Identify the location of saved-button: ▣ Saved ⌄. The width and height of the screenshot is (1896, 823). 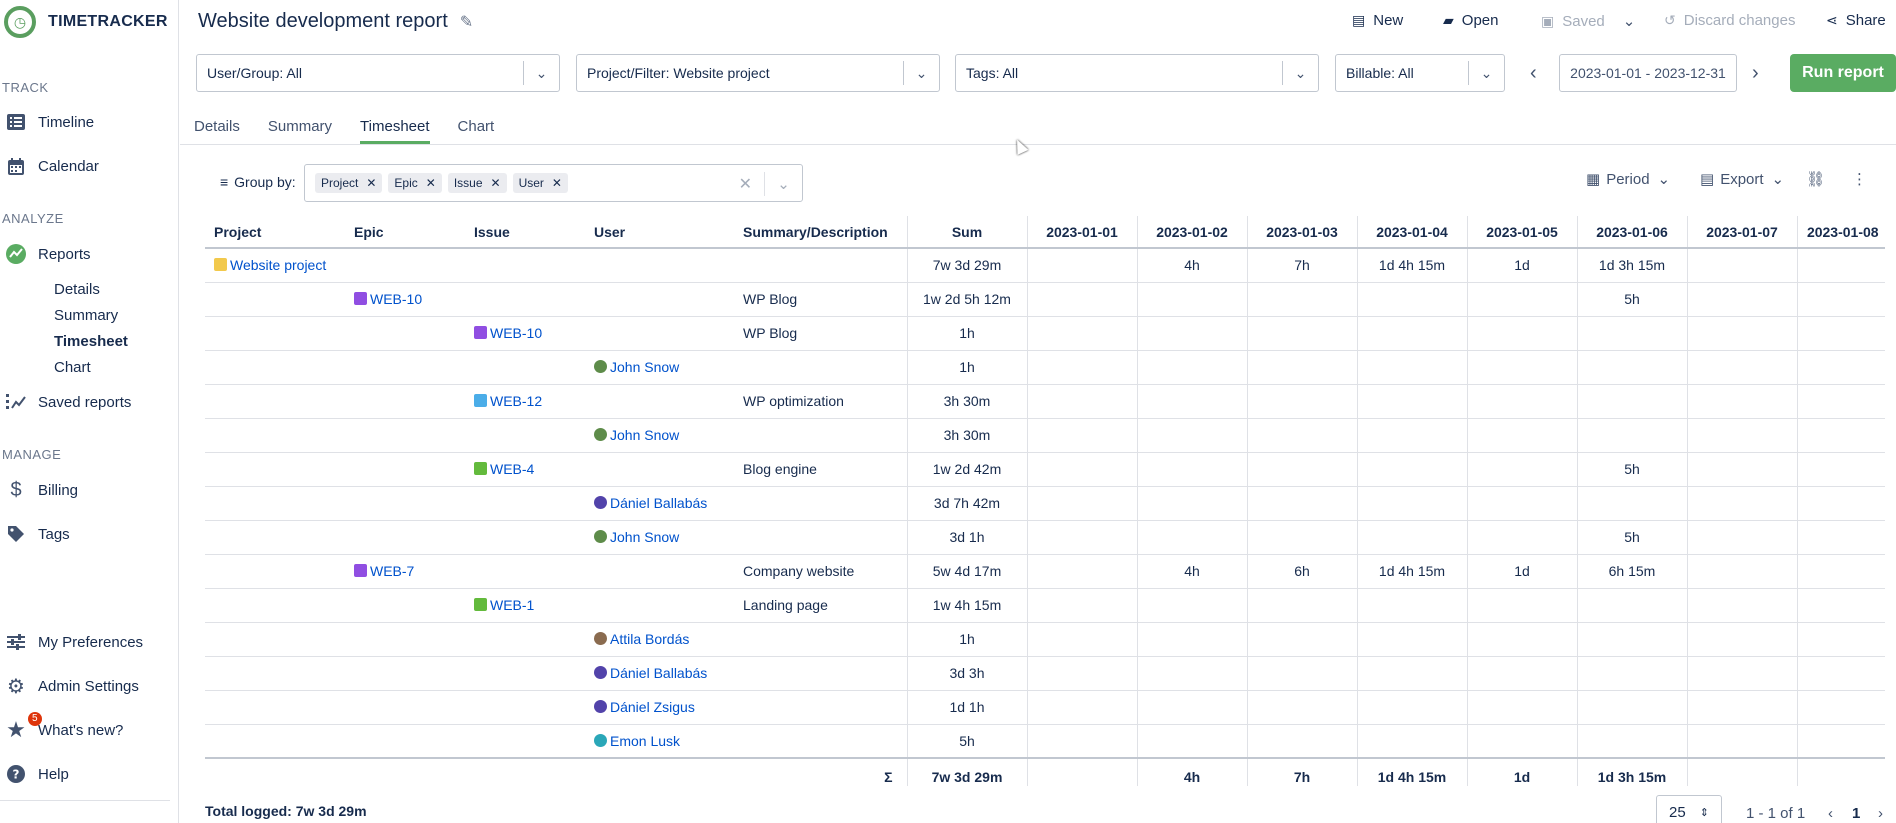
(1588, 21).